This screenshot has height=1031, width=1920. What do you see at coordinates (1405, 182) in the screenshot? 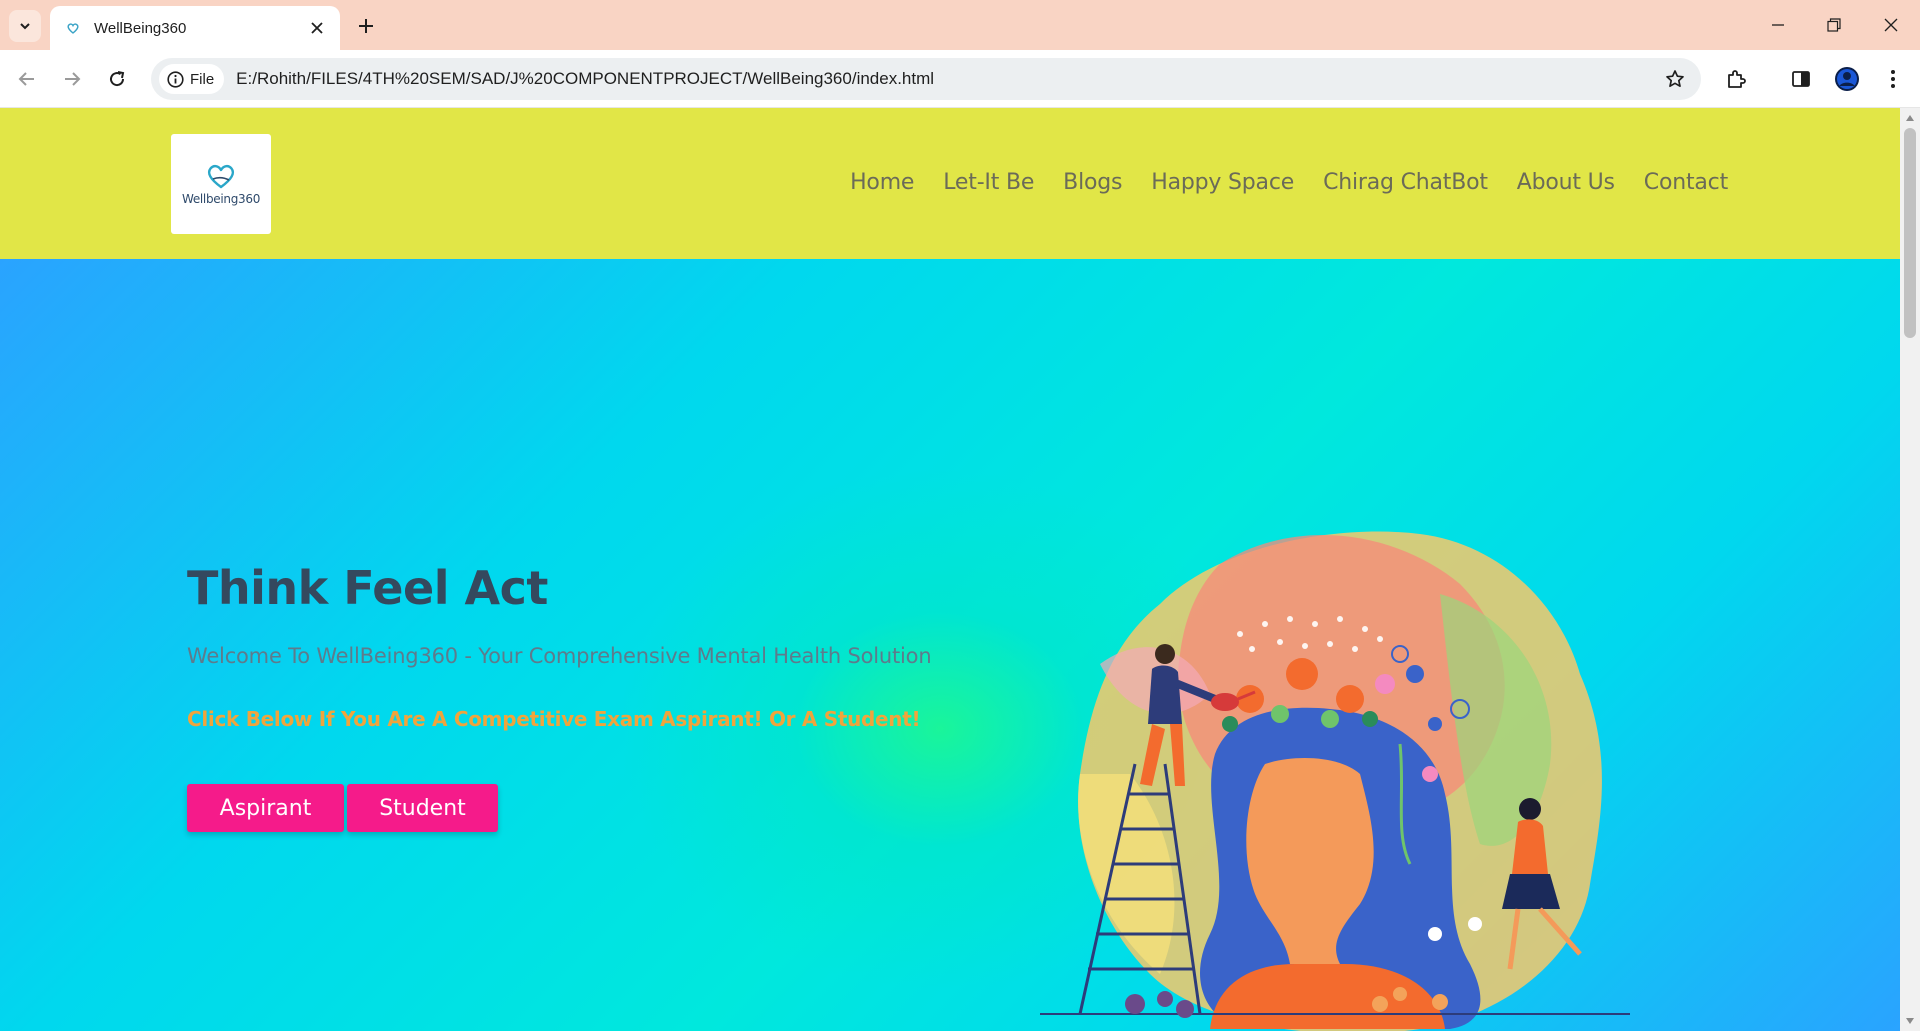
I see `nav-link-chirag-chatbot: Chirag ChatBot` at bounding box center [1405, 182].